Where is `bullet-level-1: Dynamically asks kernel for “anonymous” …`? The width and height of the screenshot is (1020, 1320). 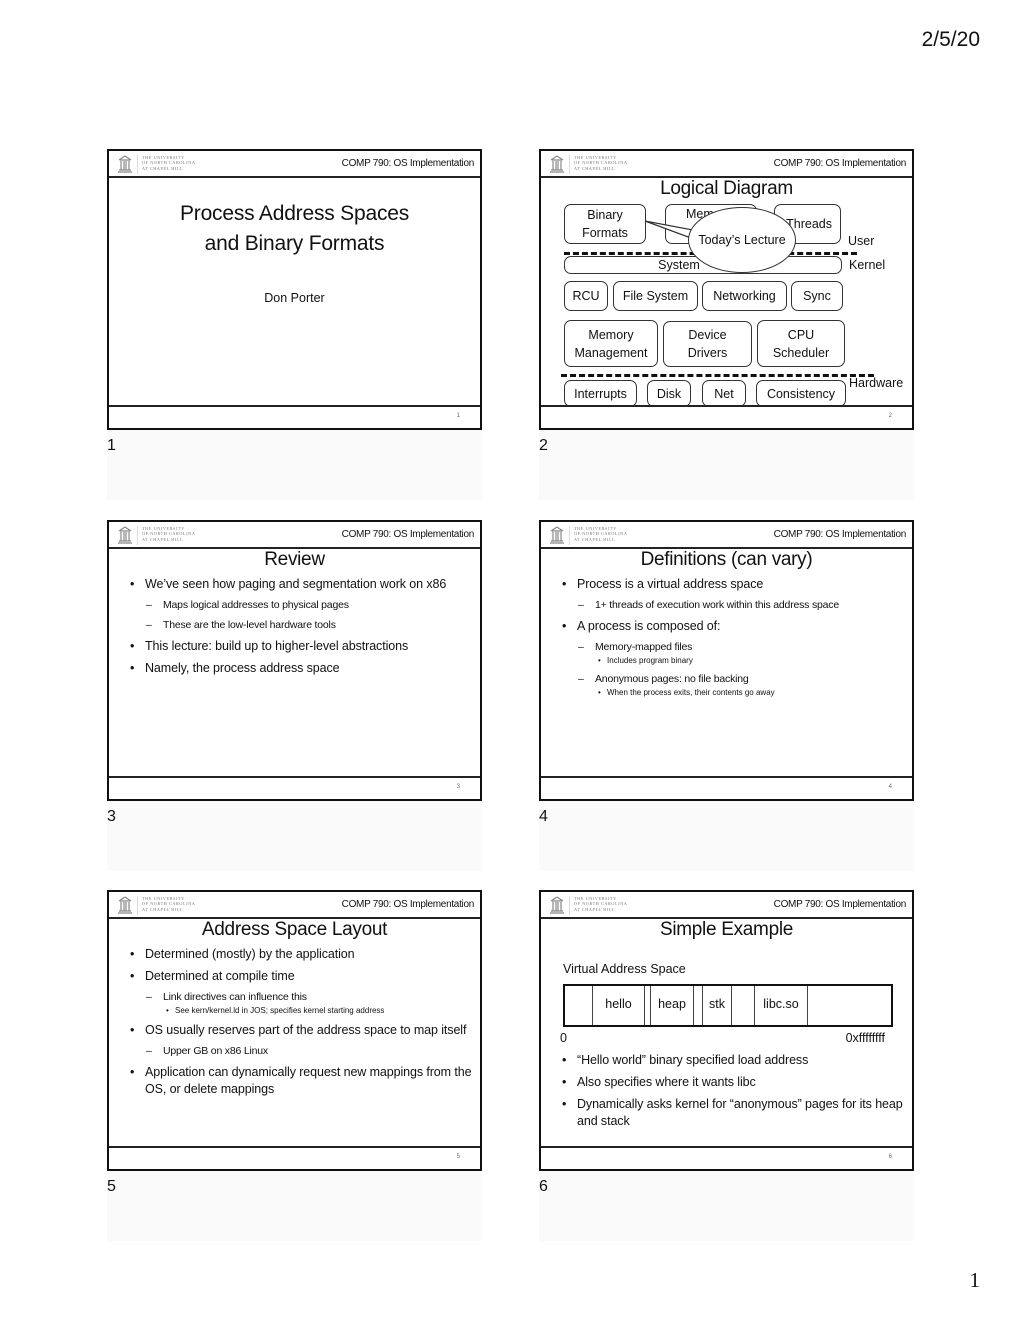 bullet-level-1: Dynamically asks kernel for “anonymous” … is located at coordinates (731, 1113).